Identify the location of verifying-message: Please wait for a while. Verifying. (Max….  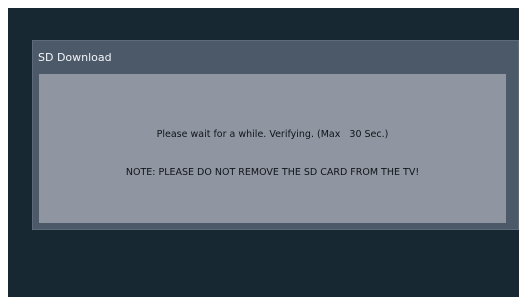
(272, 134).